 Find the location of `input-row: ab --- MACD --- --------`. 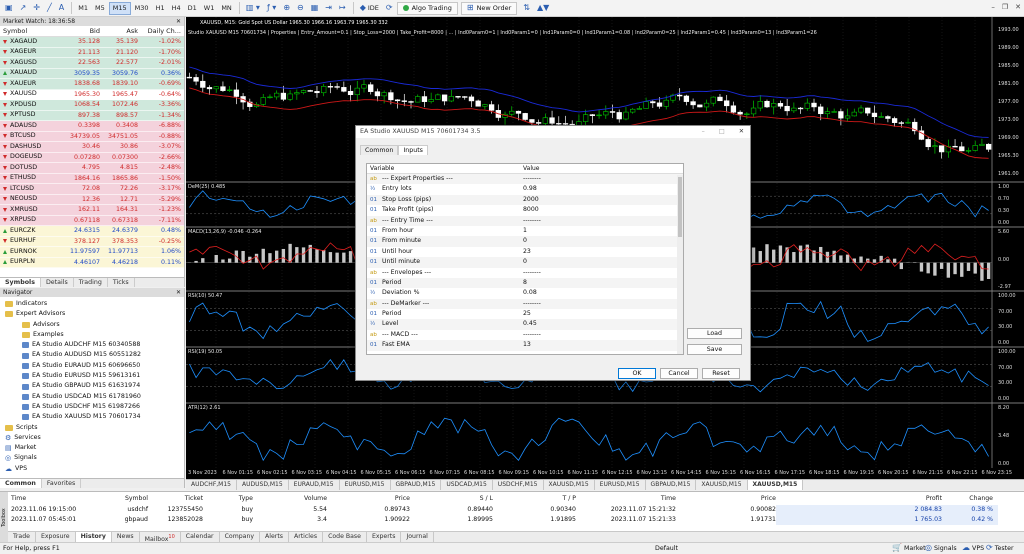

input-row: ab --- MACD --- -------- is located at coordinates (525, 335).